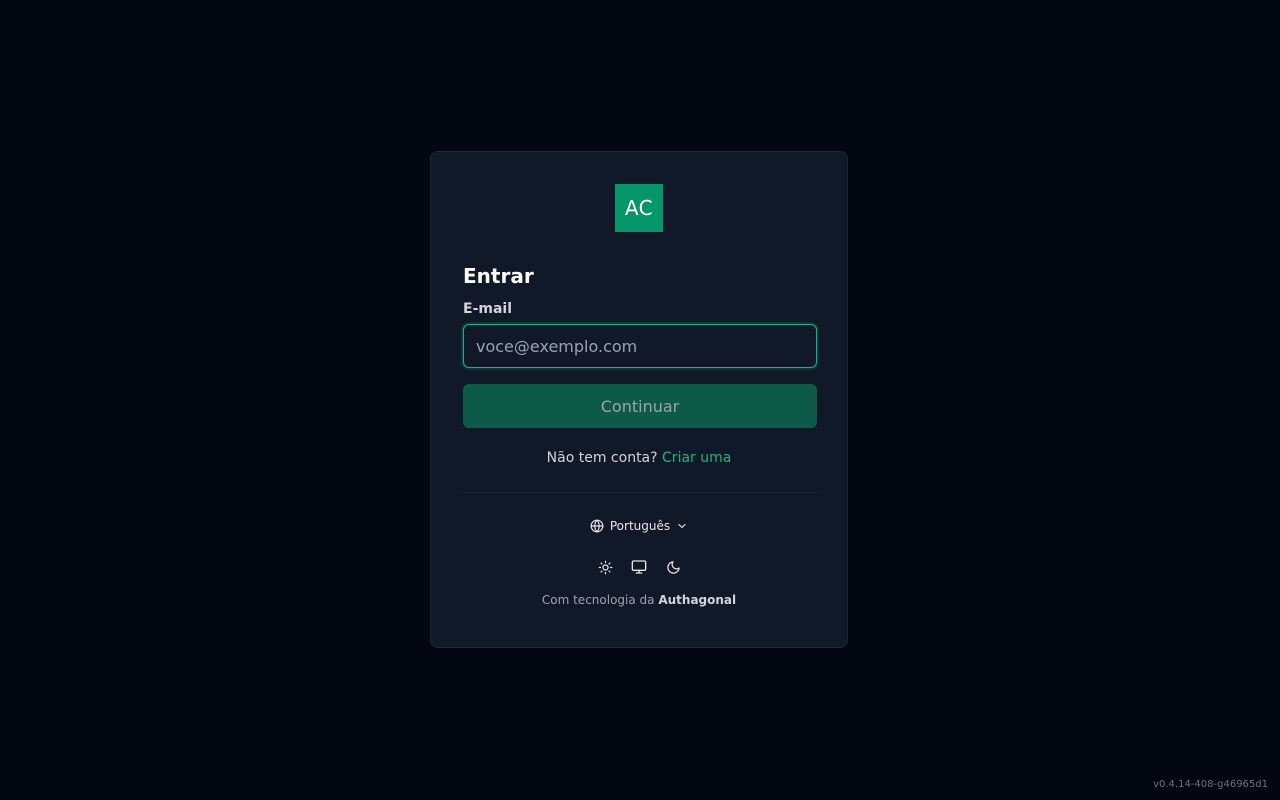  What do you see at coordinates (597, 526) in the screenshot?
I see `globe-icon` at bounding box center [597, 526].